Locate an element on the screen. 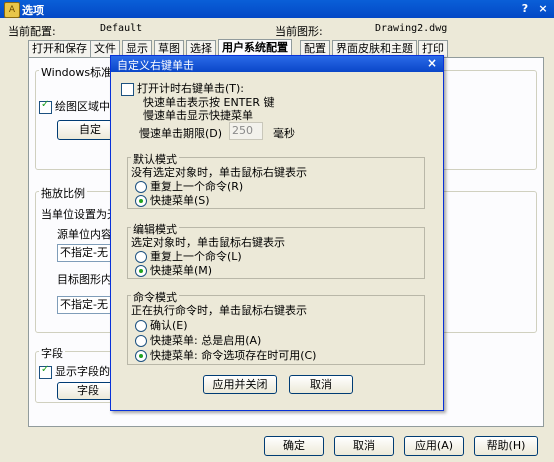  command-options-option: 快捷菜单: 命令选项存在时可用(C) is located at coordinates (225, 355).